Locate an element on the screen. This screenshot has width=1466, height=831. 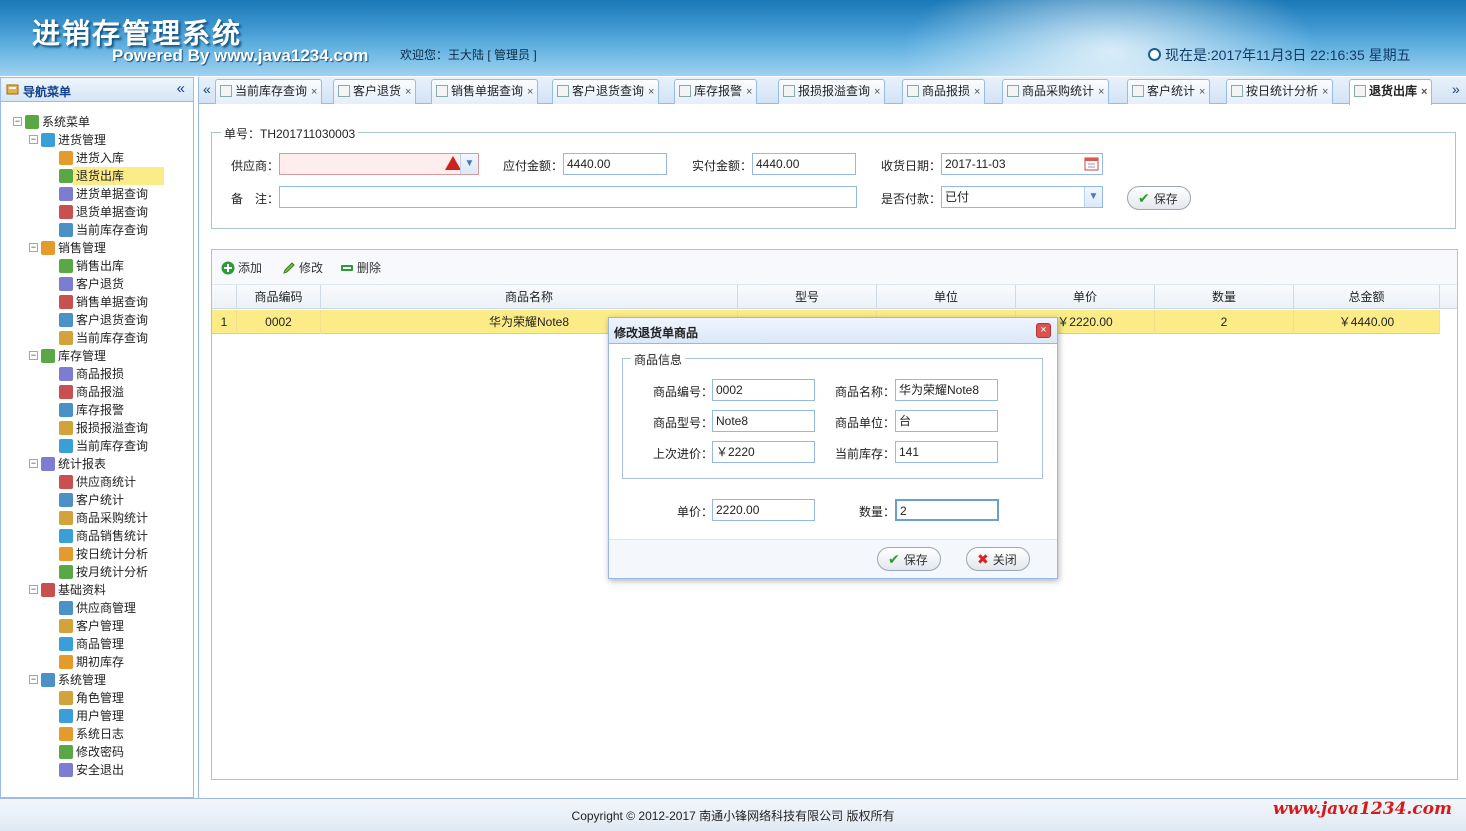
receive-date-field: 2017-11-03 is located at coordinates (1022, 164).